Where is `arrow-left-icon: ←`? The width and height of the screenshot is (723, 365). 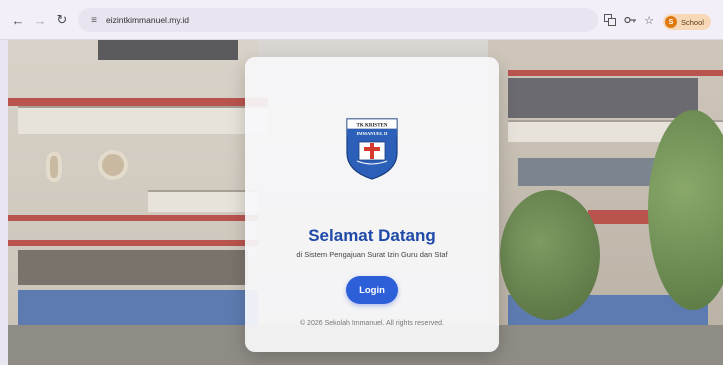 arrow-left-icon: ← is located at coordinates (18, 20).